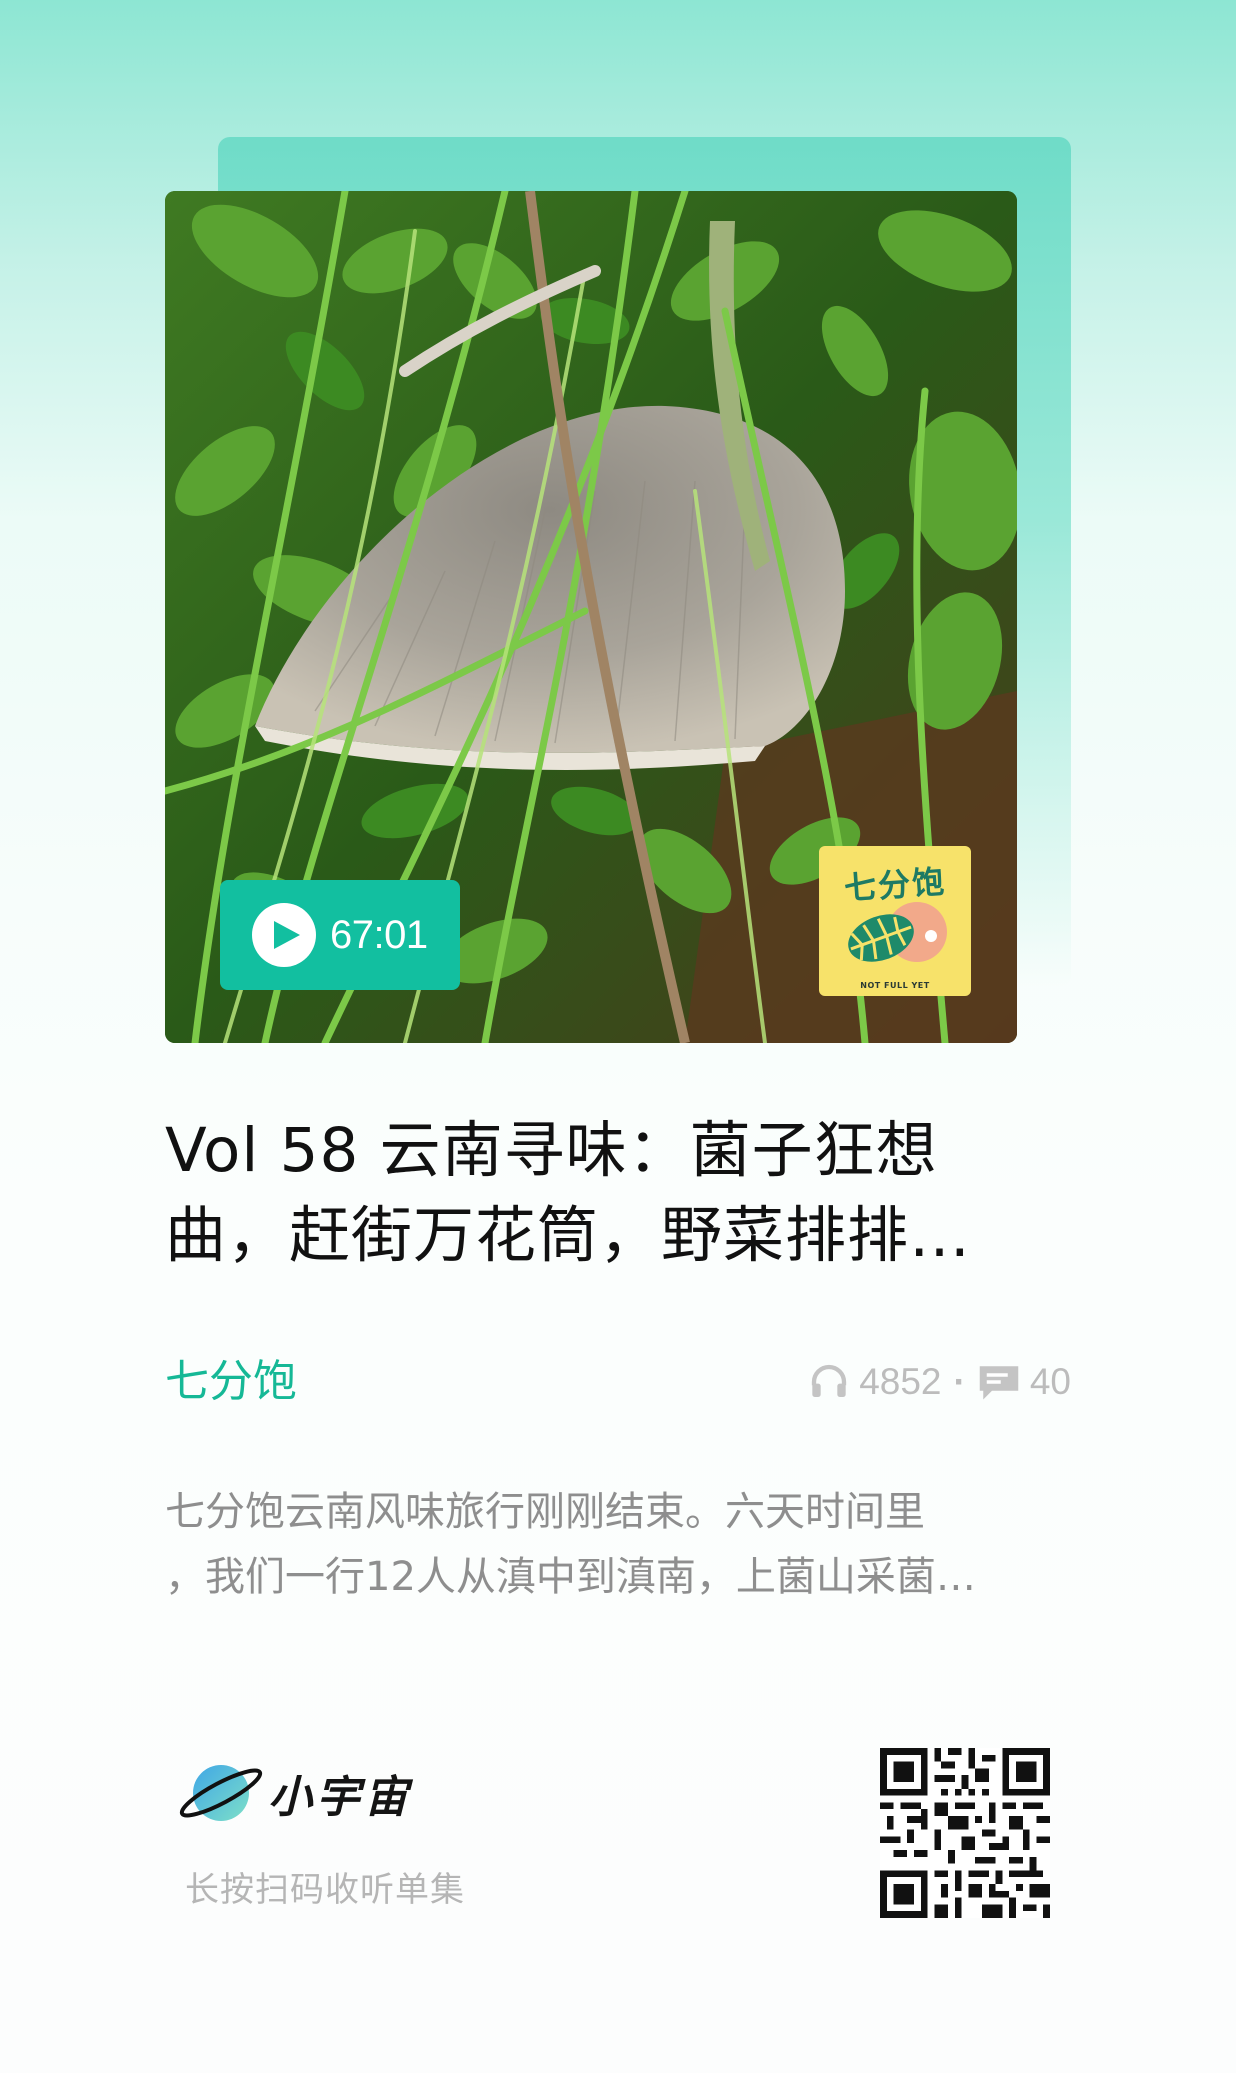  What do you see at coordinates (284, 935) in the screenshot?
I see `play-icon` at bounding box center [284, 935].